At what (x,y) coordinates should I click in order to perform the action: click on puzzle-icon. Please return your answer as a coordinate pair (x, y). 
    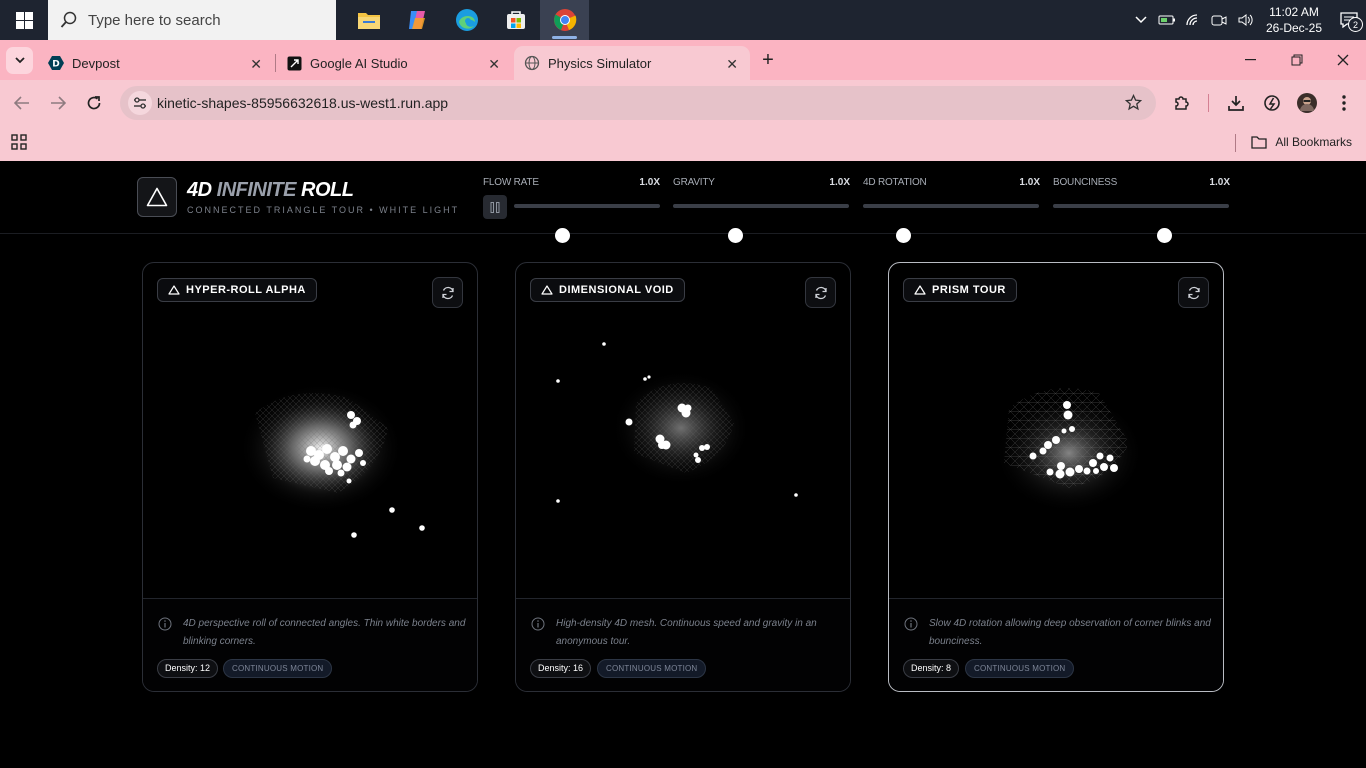
    Looking at the image, I should click on (1182, 103).